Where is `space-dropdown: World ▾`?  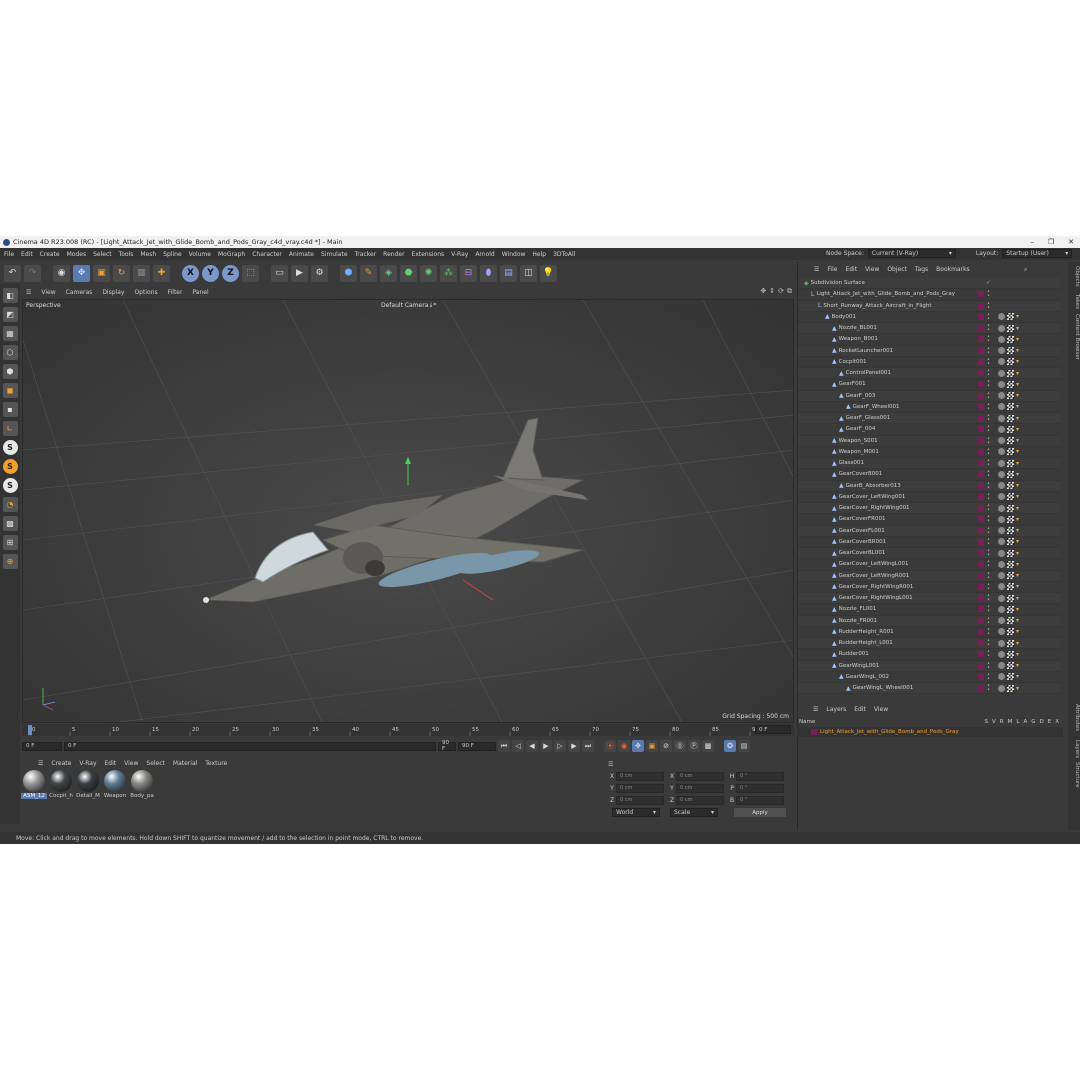 space-dropdown: World ▾ is located at coordinates (636, 812).